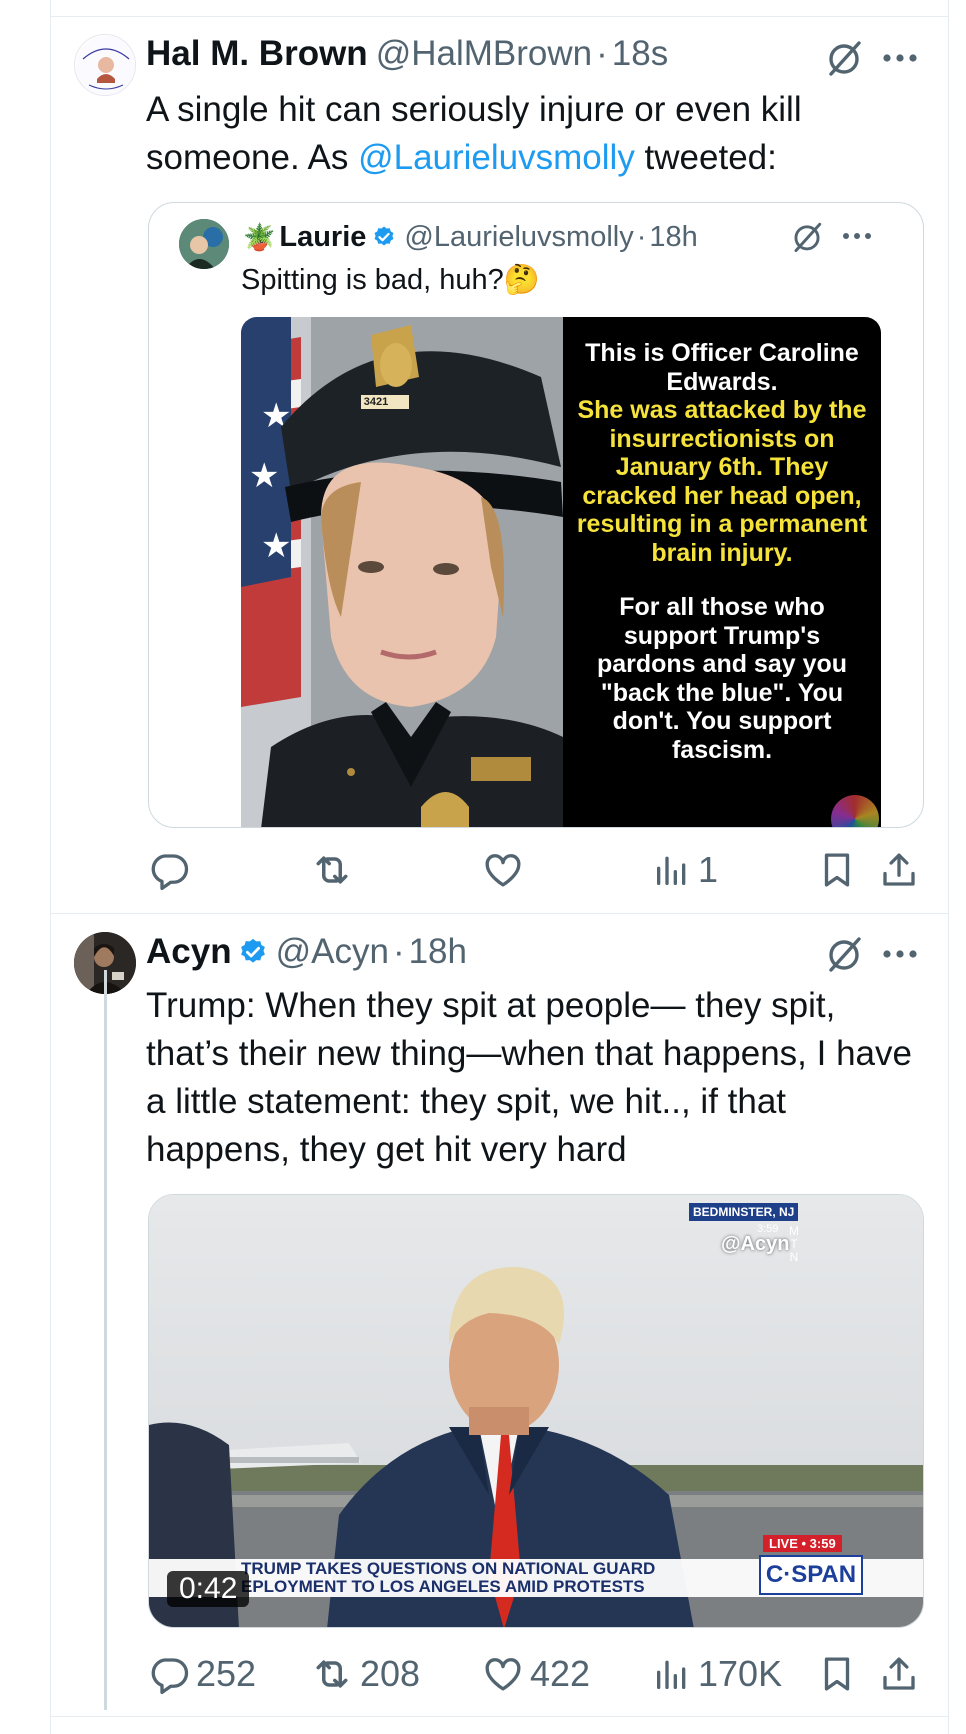 This screenshot has width=966, height=1734. Describe the element at coordinates (448, 1568) in the screenshot. I see `chyron-line-1: TRUMP TAKES QUESTIONS ON NATIONAL GUARD` at that location.